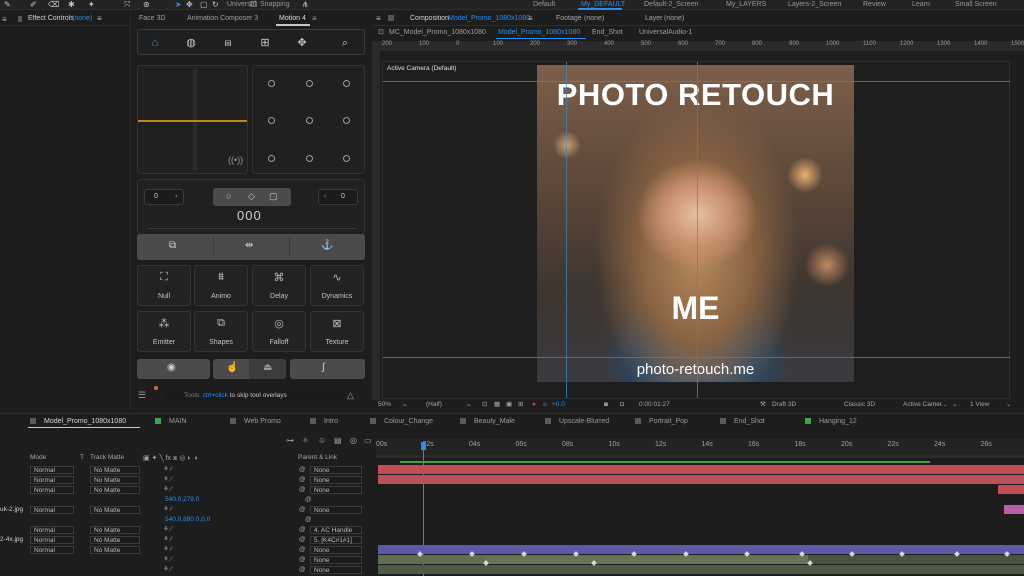  I want to click on falloff-button: ◎ Falloff, so click(279, 331).